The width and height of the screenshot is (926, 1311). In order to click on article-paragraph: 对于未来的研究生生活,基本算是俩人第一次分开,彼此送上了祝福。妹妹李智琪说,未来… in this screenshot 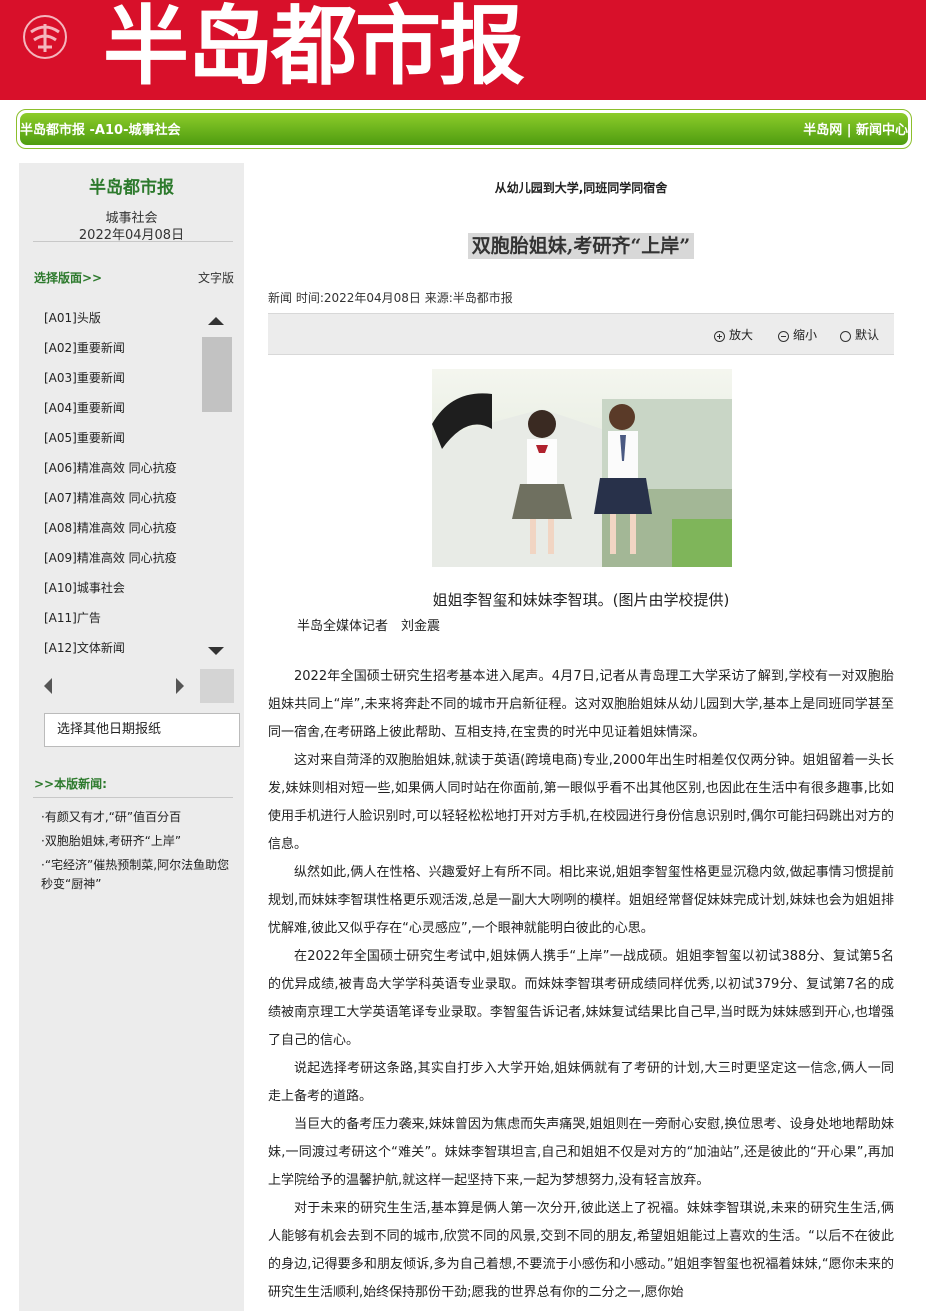, I will do `click(581, 1250)`.